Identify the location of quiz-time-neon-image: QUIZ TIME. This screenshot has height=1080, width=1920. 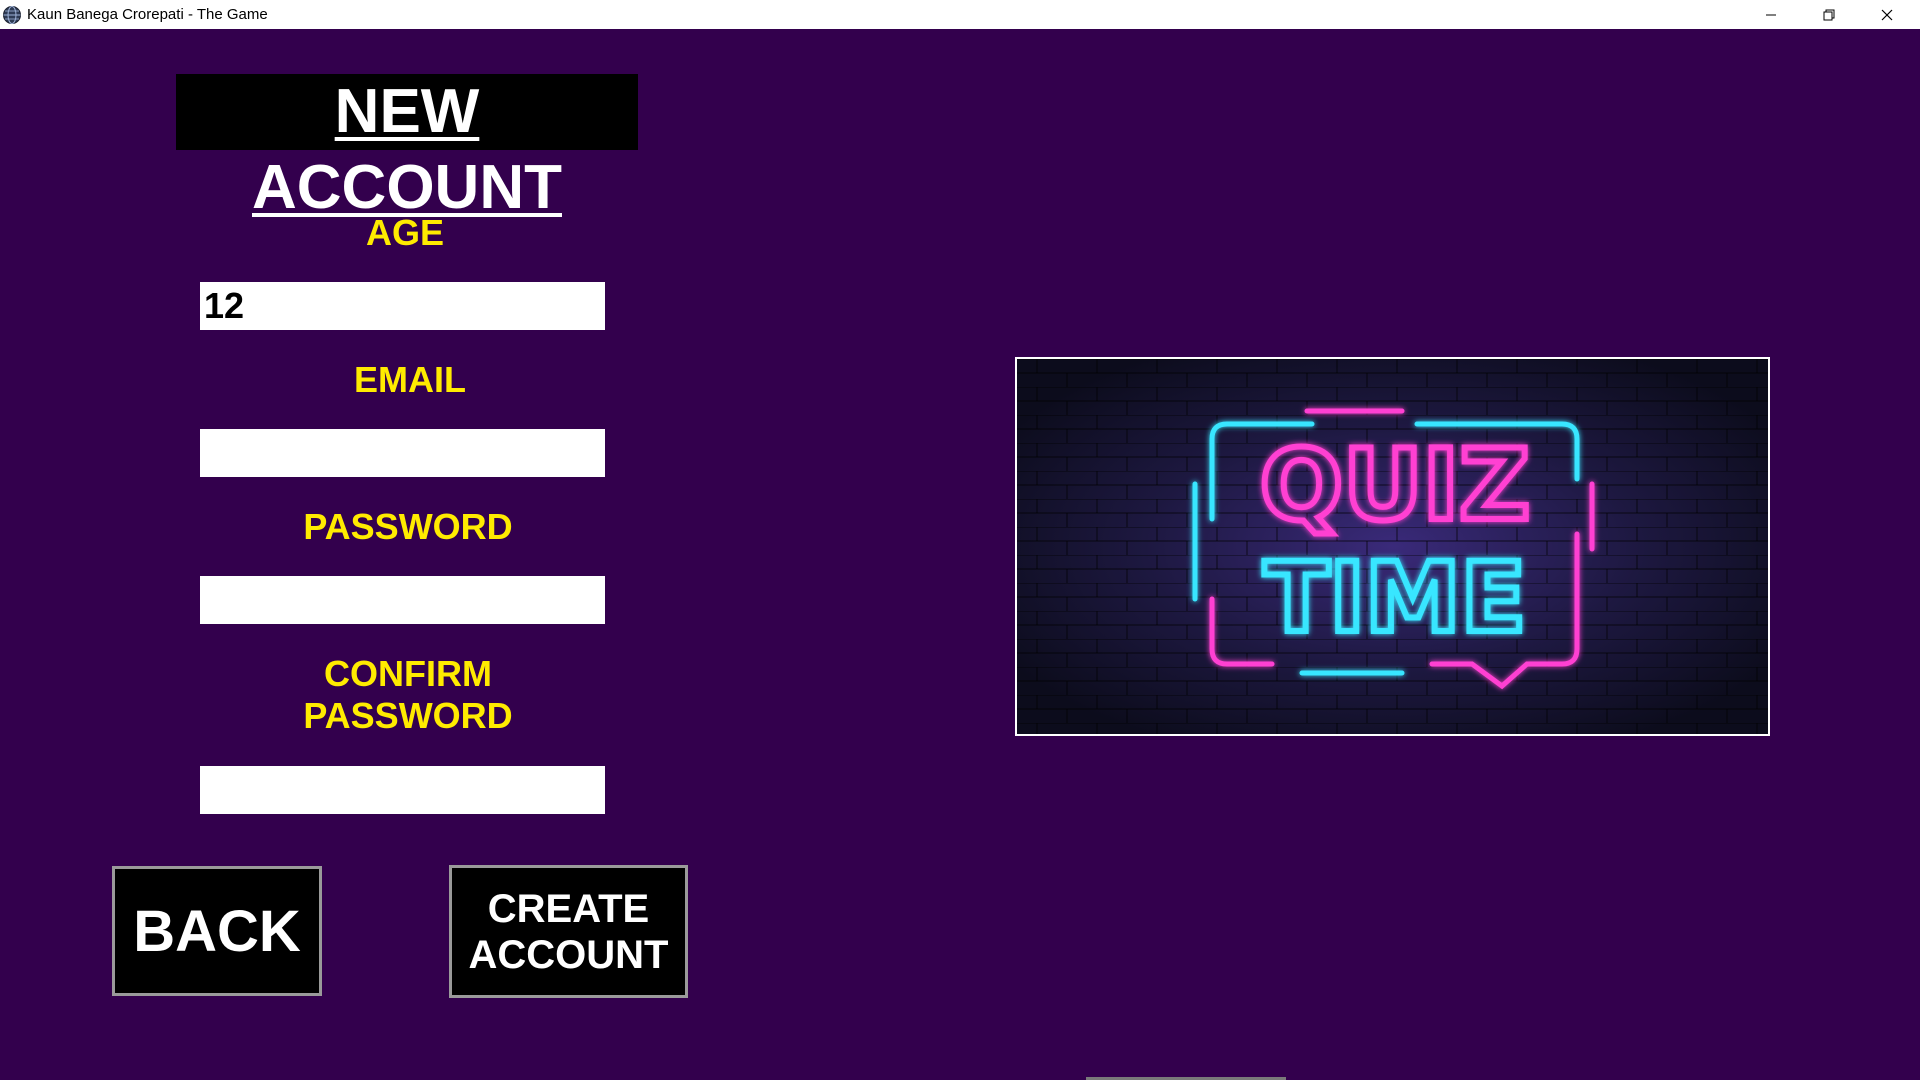
(1392, 546).